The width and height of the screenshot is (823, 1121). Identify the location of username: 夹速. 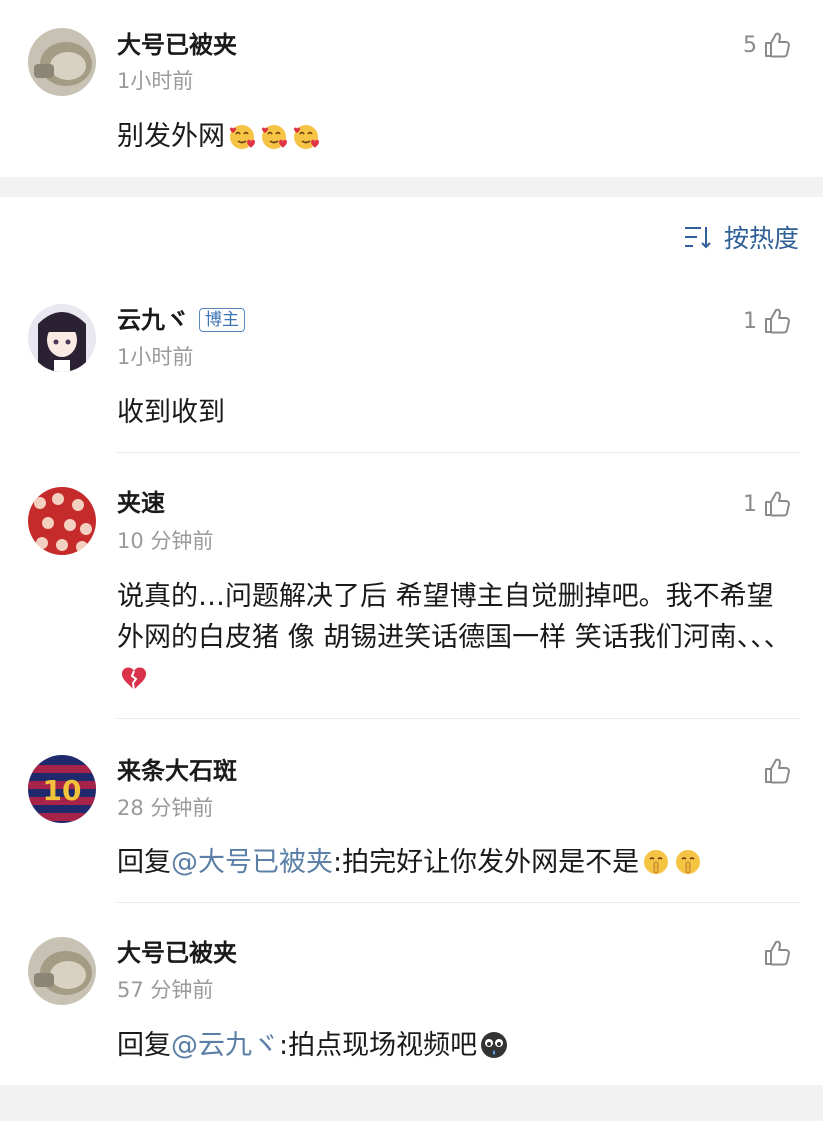
(141, 503).